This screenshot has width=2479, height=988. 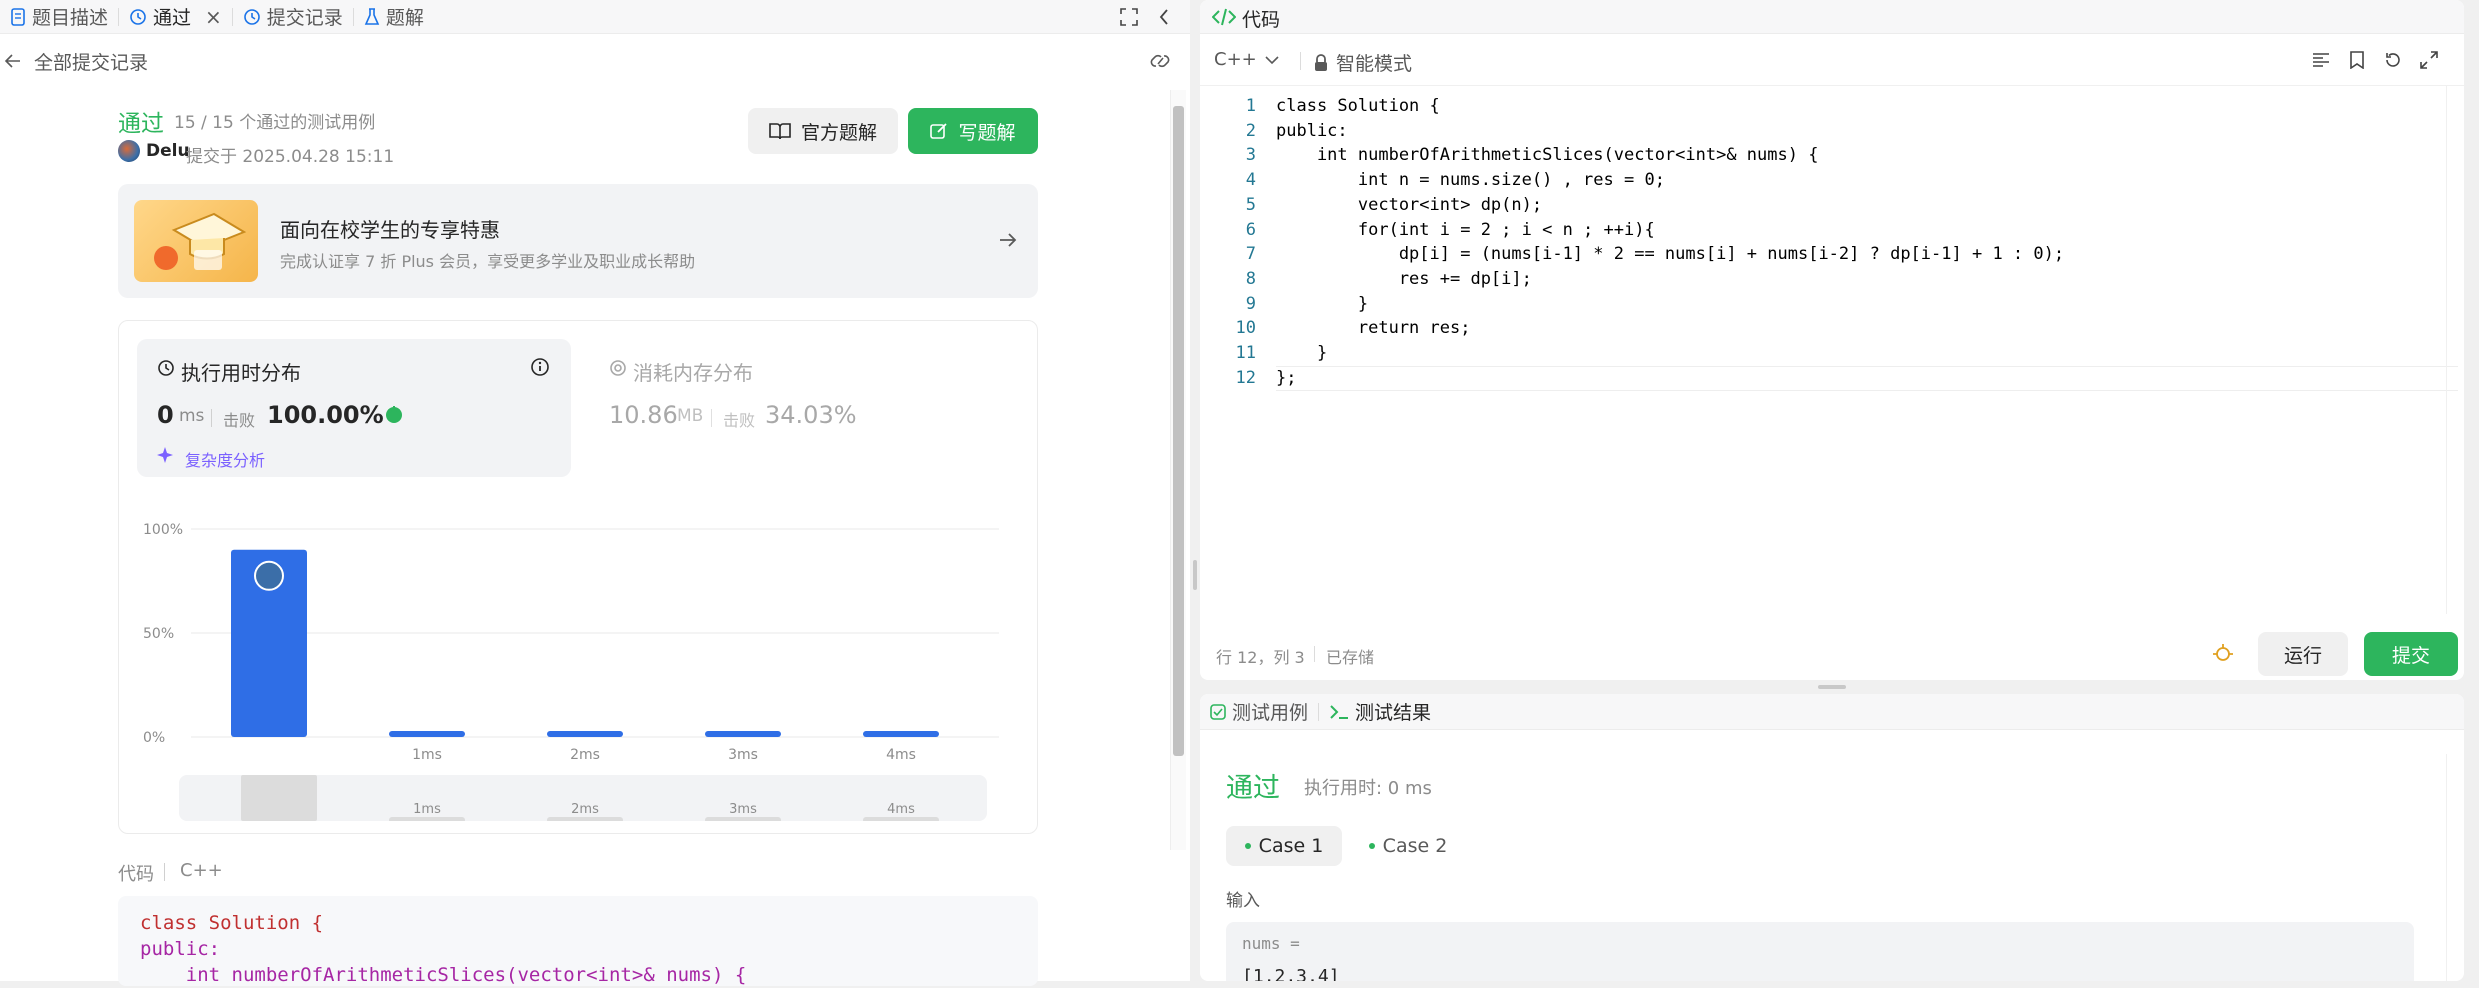 What do you see at coordinates (488, 261) in the screenshot?
I see `promo-desc: 完成认证享 7 折 Plus 会员，享受更多学业及职业成长帮助` at bounding box center [488, 261].